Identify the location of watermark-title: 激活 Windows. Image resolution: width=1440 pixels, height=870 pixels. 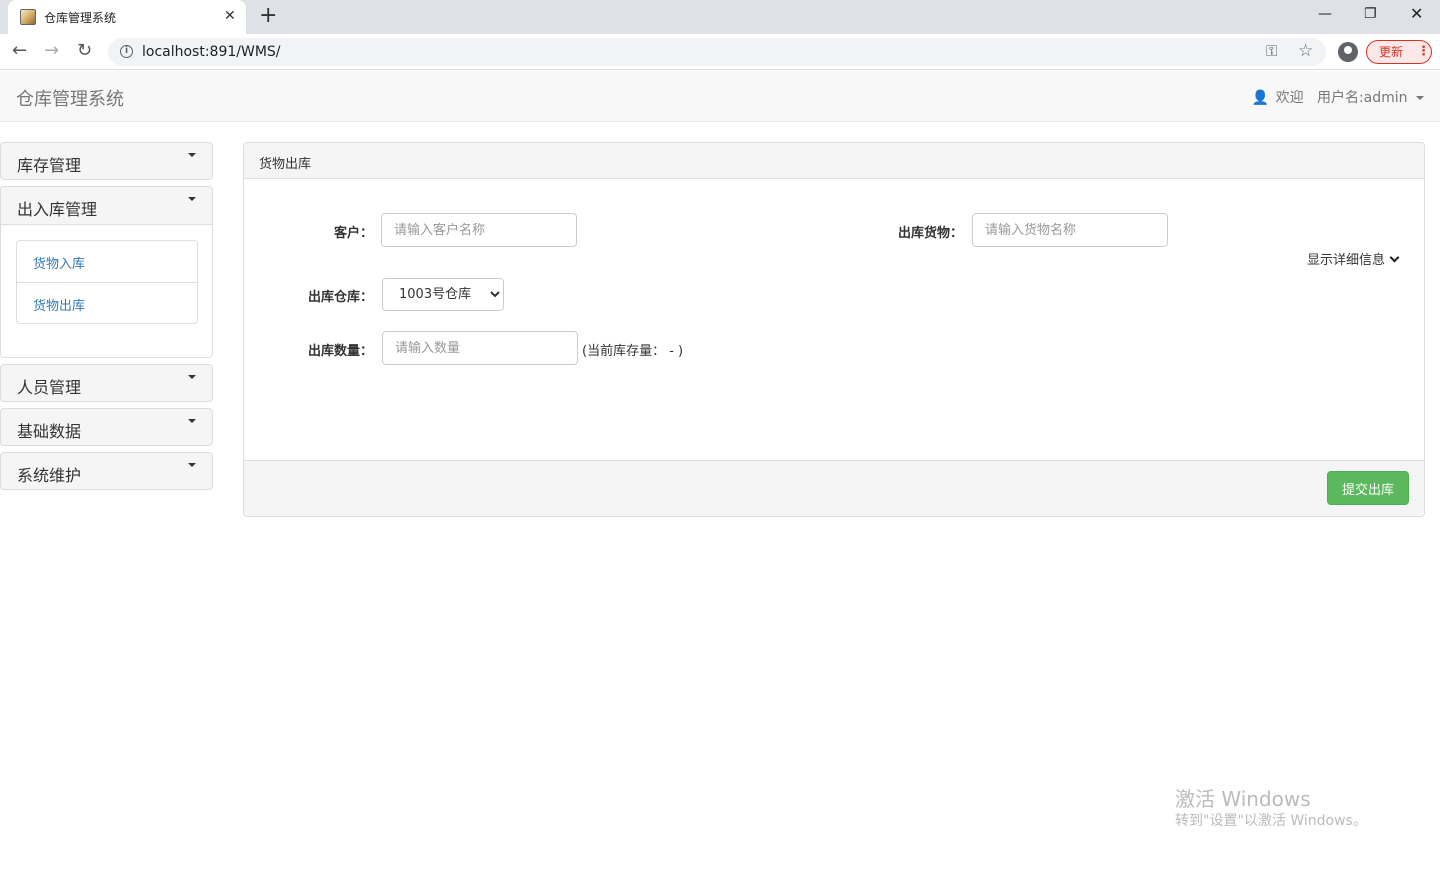
(1243, 799).